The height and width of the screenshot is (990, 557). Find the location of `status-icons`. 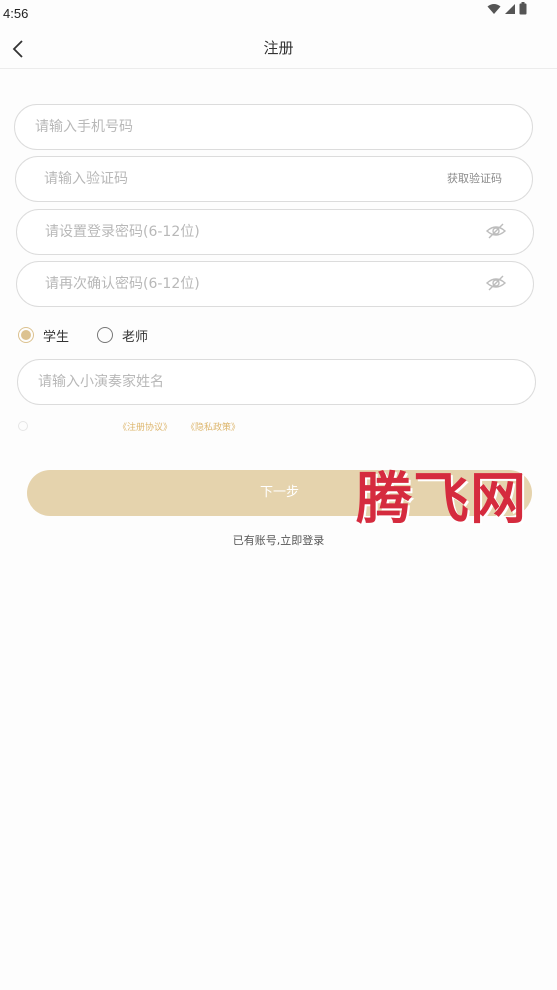

status-icons is located at coordinates (507, 8).